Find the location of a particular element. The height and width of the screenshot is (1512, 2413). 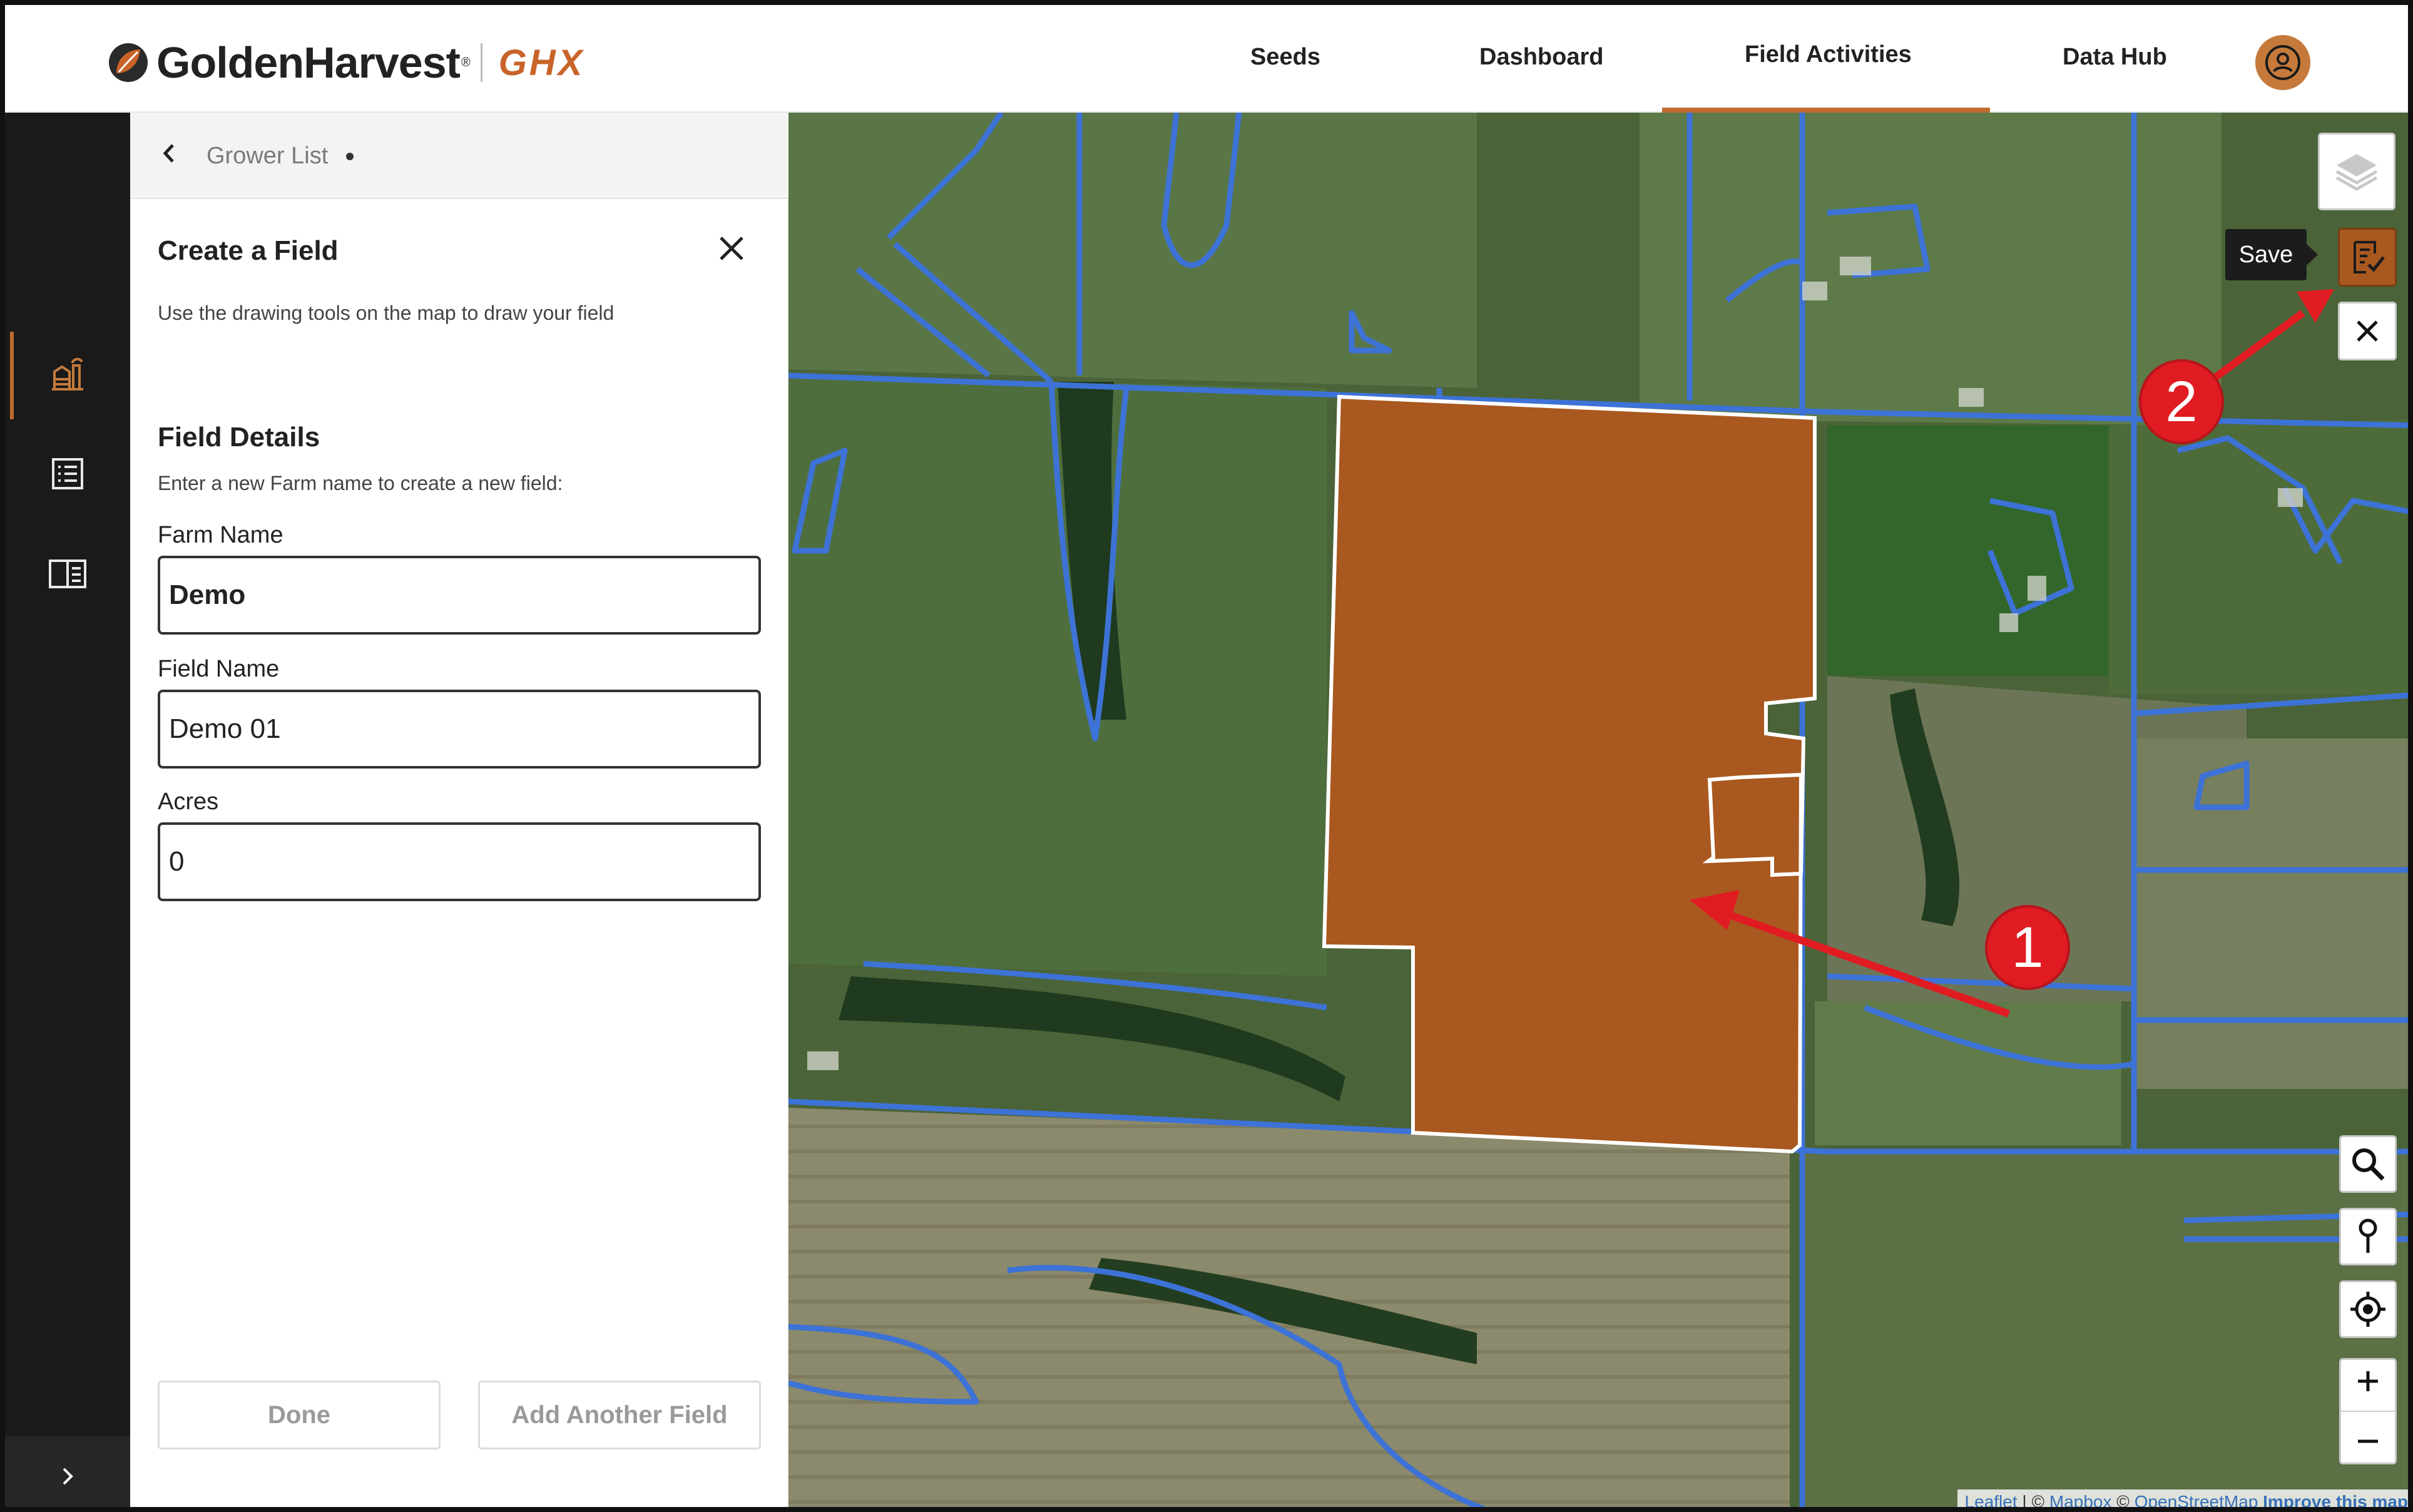

nav-field-activities: Field Activities is located at coordinates (1828, 54).